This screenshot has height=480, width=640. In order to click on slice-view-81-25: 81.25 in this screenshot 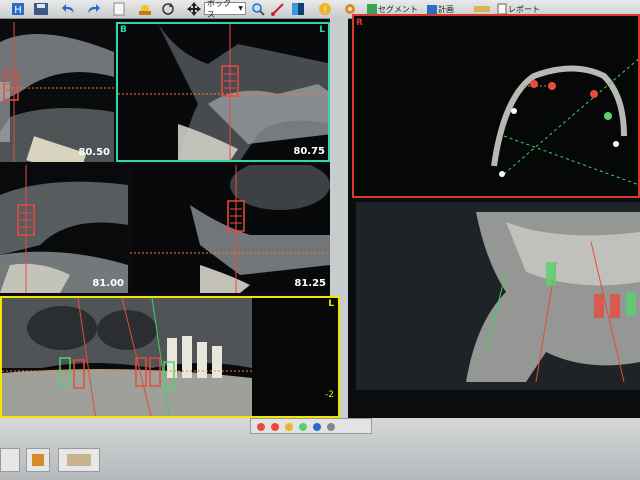, I will do `click(230, 229)`.